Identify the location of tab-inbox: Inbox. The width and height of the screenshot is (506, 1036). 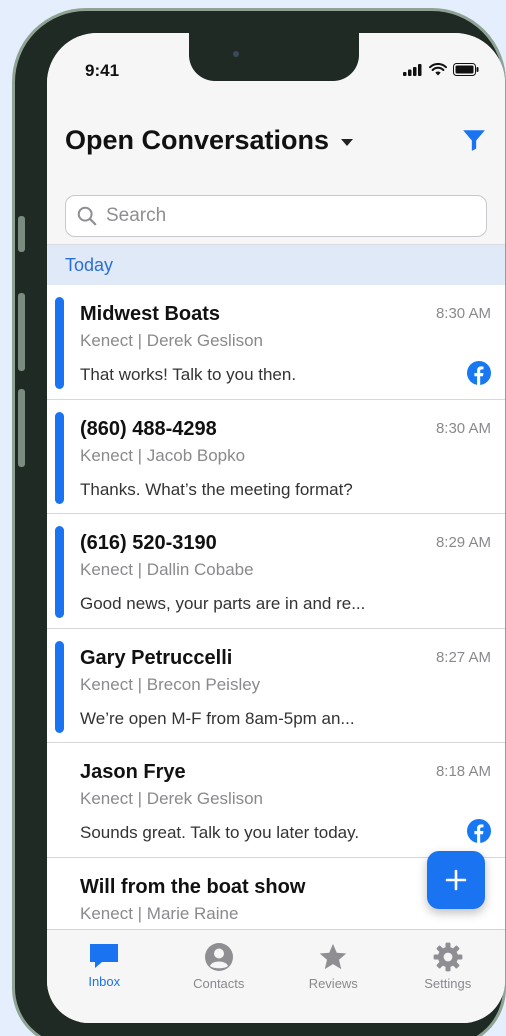
(104, 976).